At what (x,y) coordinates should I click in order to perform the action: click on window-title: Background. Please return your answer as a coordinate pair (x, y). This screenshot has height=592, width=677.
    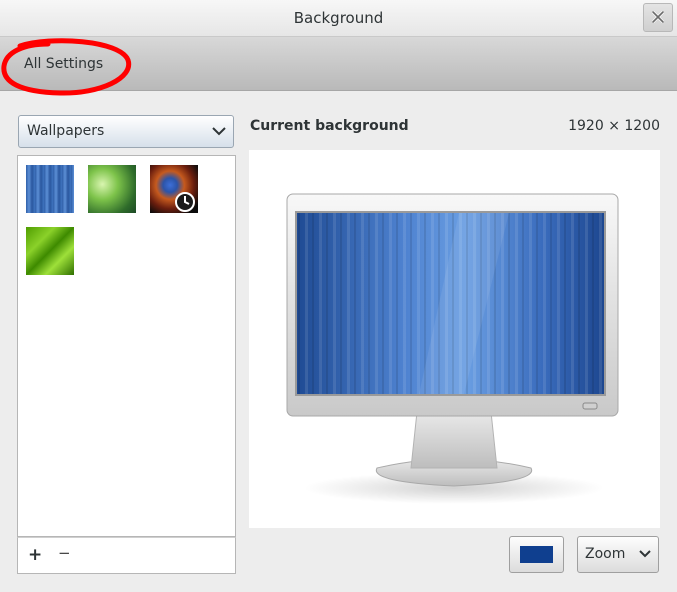
    Looking at the image, I should click on (338, 18).